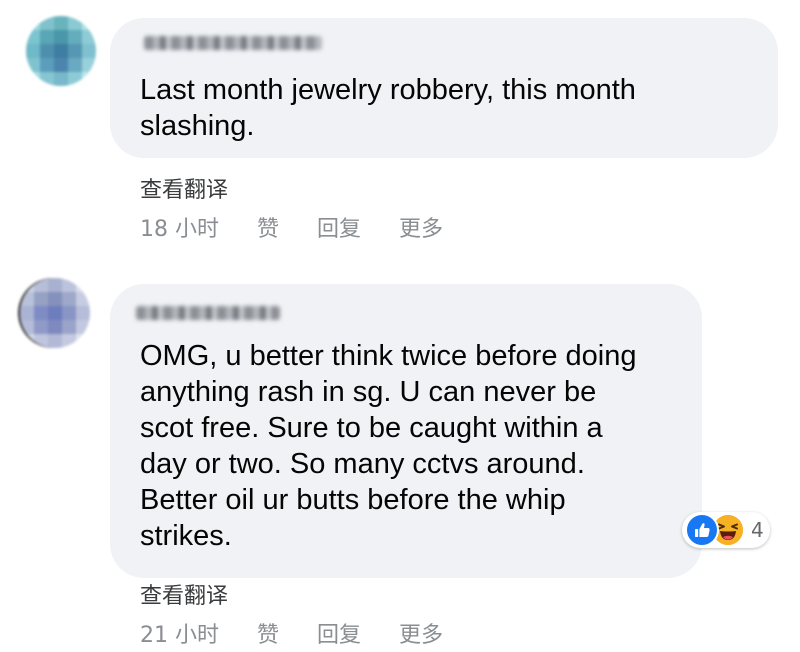 The image size is (800, 652). What do you see at coordinates (179, 227) in the screenshot?
I see `comment-time: 18 小时` at bounding box center [179, 227].